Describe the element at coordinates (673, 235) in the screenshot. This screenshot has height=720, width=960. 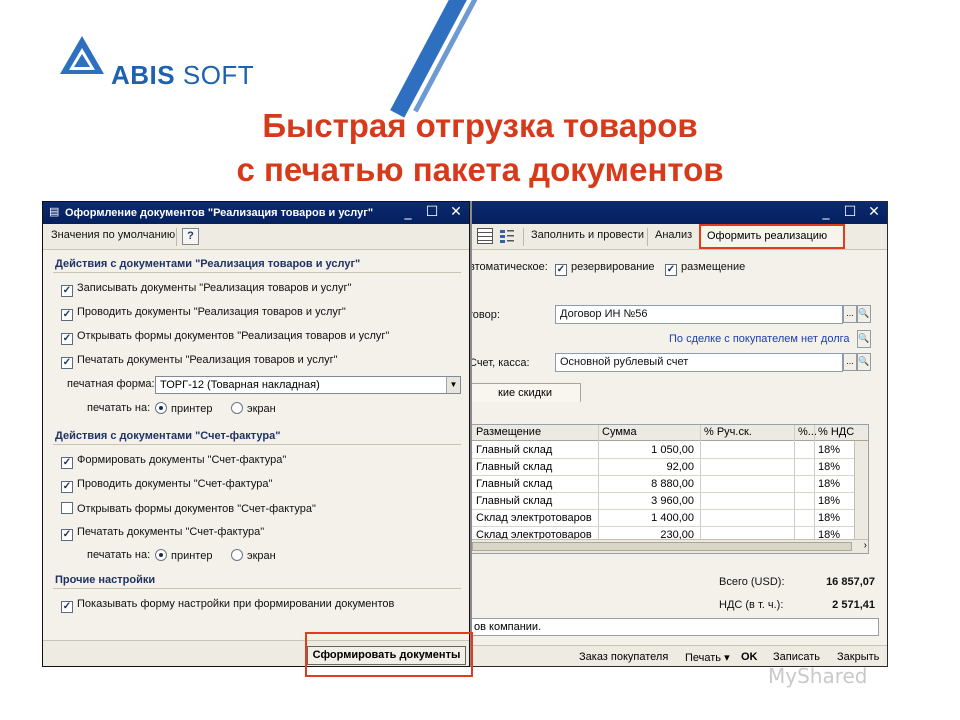
I see `analysis-button: Анализ` at that location.